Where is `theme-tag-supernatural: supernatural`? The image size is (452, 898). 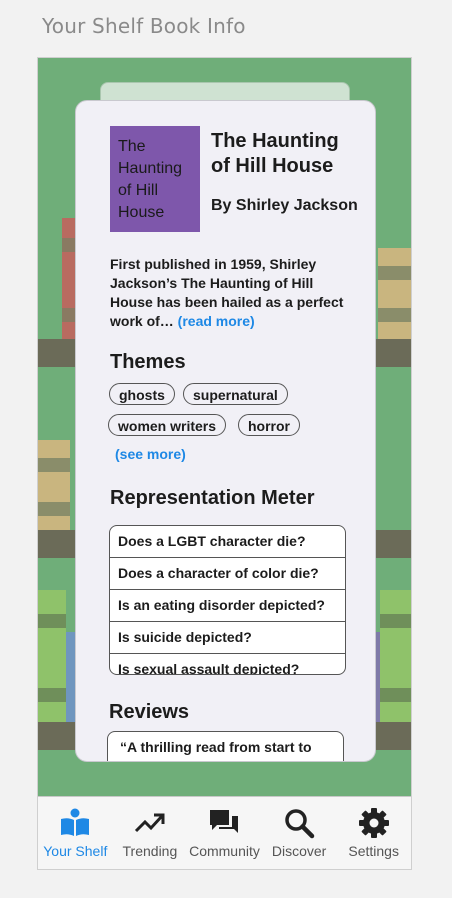
theme-tag-supernatural: supernatural is located at coordinates (235, 394).